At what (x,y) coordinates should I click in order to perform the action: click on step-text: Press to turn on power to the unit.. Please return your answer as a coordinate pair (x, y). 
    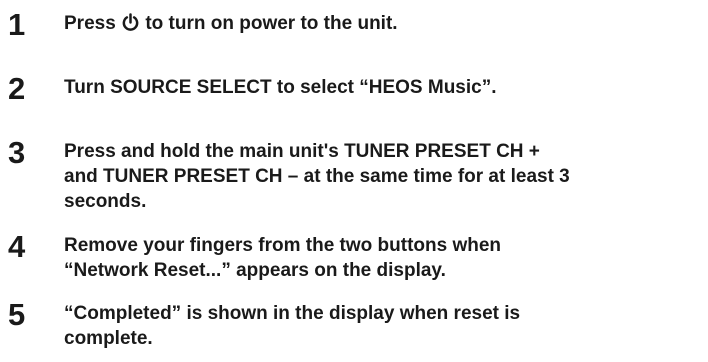
    Looking at the image, I should click on (384, 23).